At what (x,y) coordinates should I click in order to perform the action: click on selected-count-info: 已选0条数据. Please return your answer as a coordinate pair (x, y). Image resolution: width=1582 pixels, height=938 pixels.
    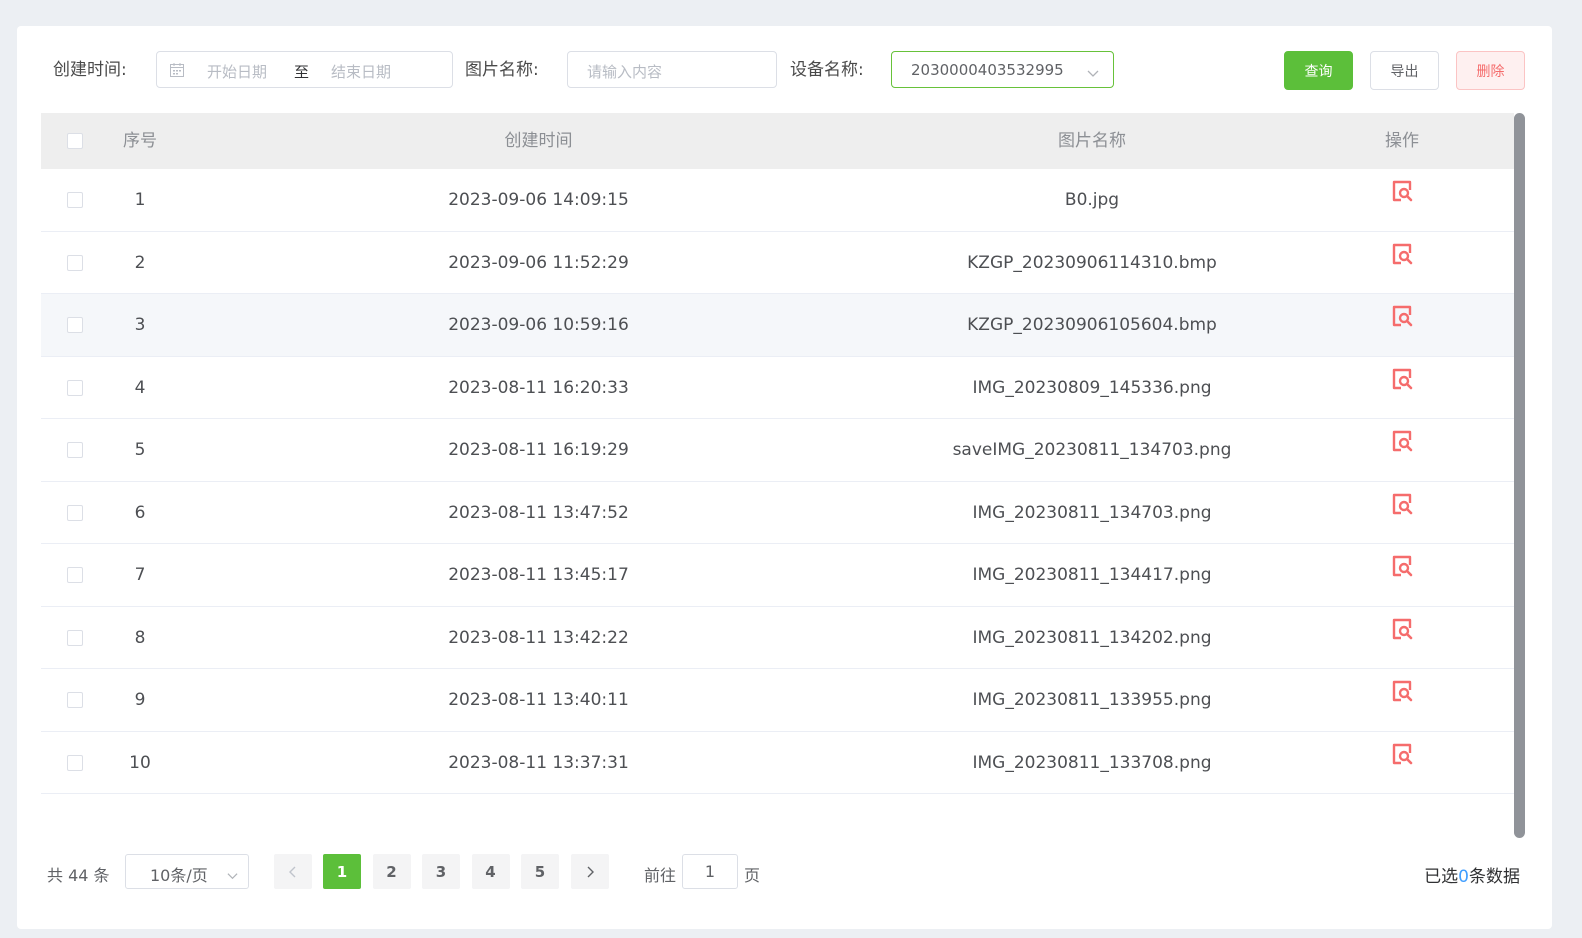
    Looking at the image, I should click on (1472, 874).